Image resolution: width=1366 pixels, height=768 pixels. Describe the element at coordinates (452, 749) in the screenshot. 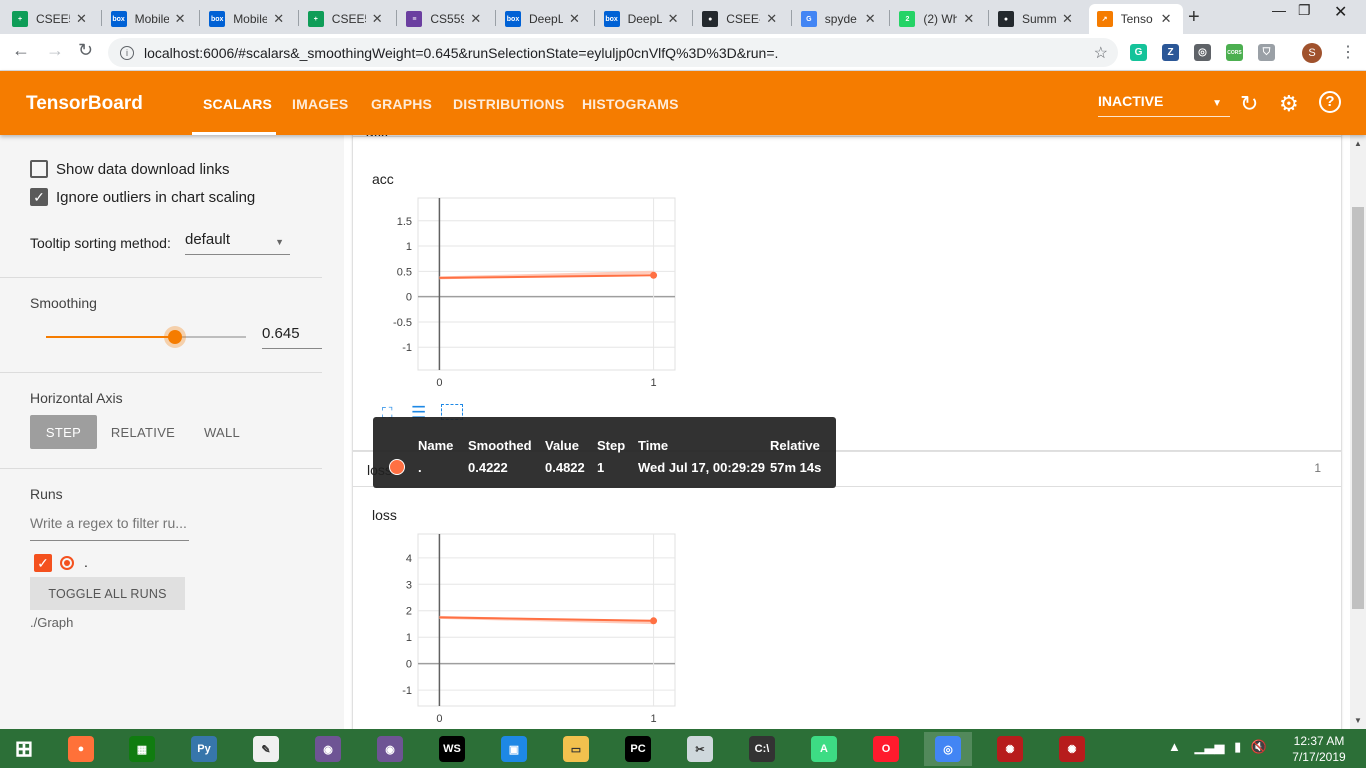

I see `taskbar-app: WS` at that location.